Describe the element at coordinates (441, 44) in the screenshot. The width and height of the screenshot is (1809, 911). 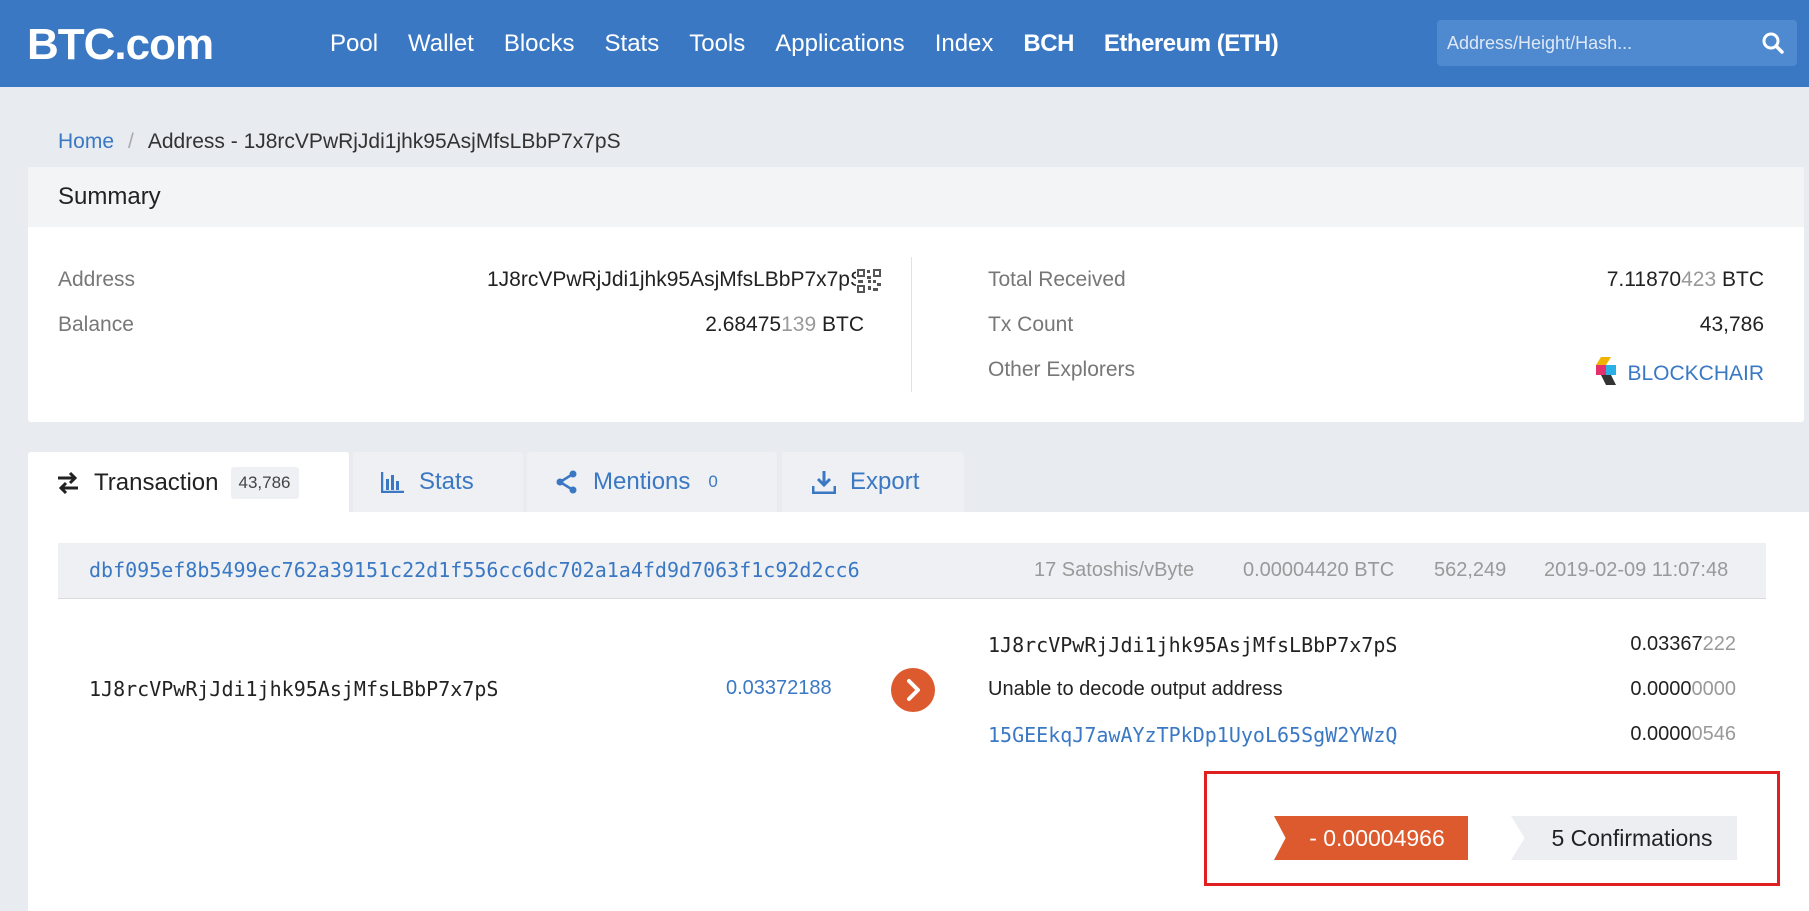
I see `nav-wallet: Wallet` at that location.